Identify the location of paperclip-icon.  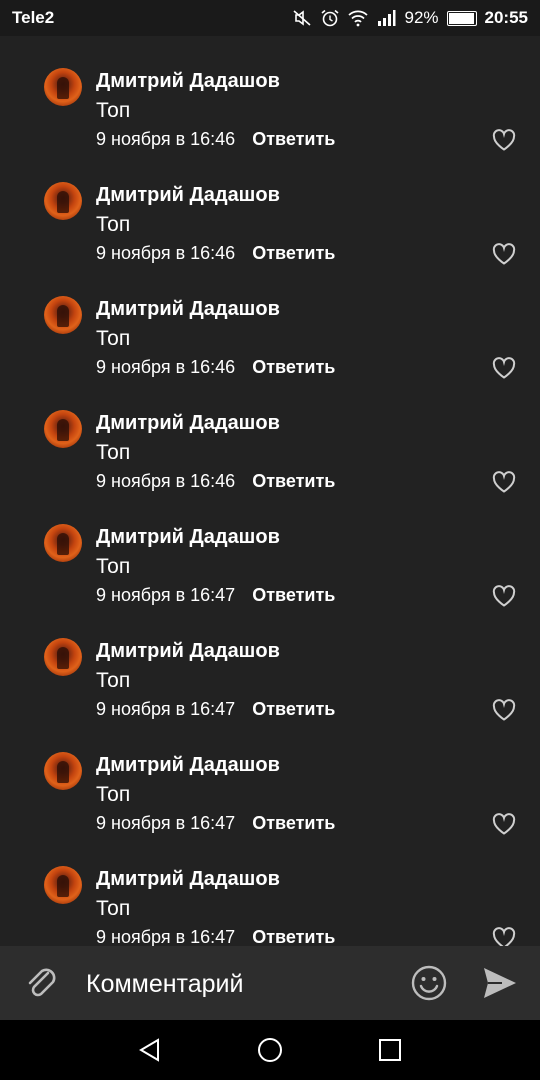
(42, 983).